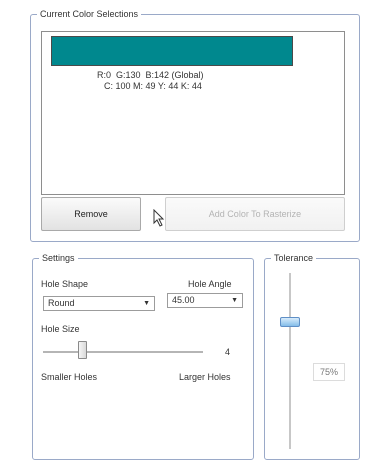 The image size is (365, 467). What do you see at coordinates (312, 356) in the screenshot?
I see `tolerance-group: Tolerance 75%` at bounding box center [312, 356].